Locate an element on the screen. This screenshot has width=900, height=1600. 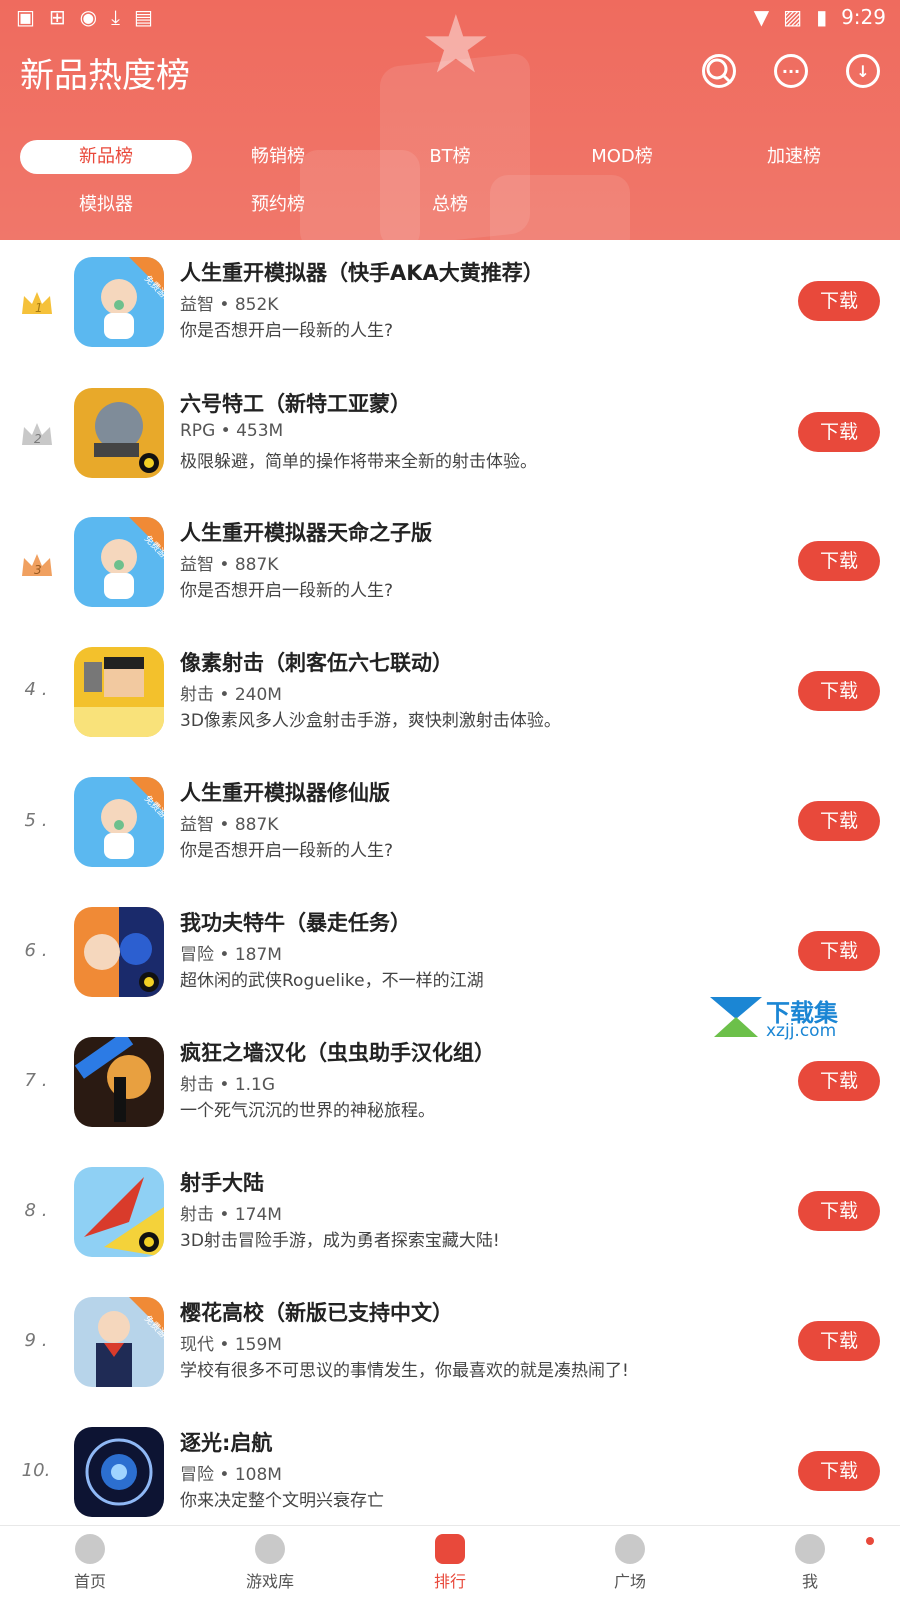
search-icon is located at coordinates (719, 71).